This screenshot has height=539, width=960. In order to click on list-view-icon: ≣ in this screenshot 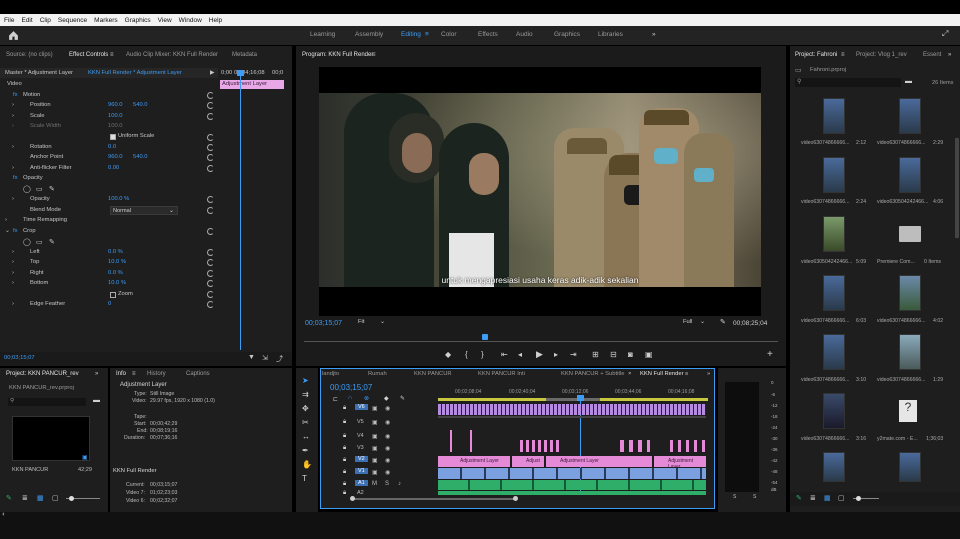, I will do `click(25, 498)`.